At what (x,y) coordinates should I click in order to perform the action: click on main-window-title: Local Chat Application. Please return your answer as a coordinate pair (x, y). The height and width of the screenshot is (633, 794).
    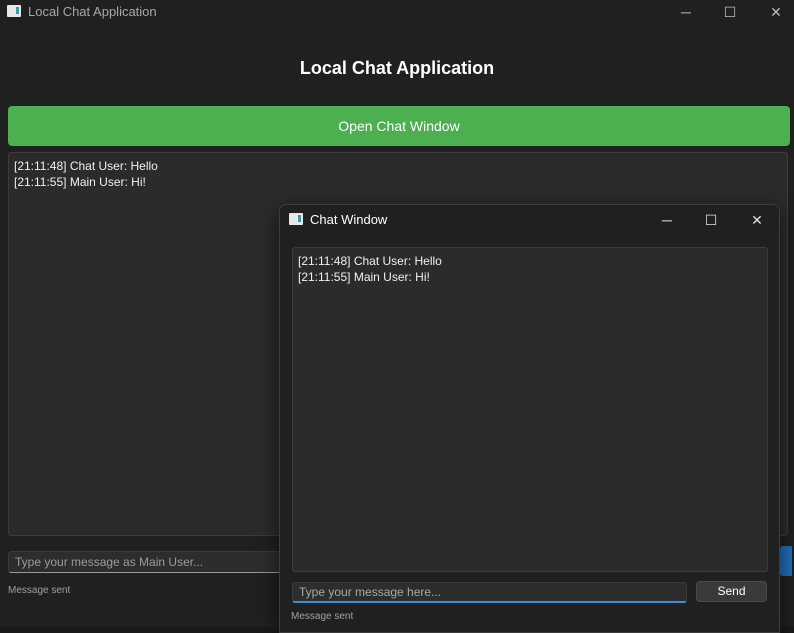
    Looking at the image, I should click on (92, 11).